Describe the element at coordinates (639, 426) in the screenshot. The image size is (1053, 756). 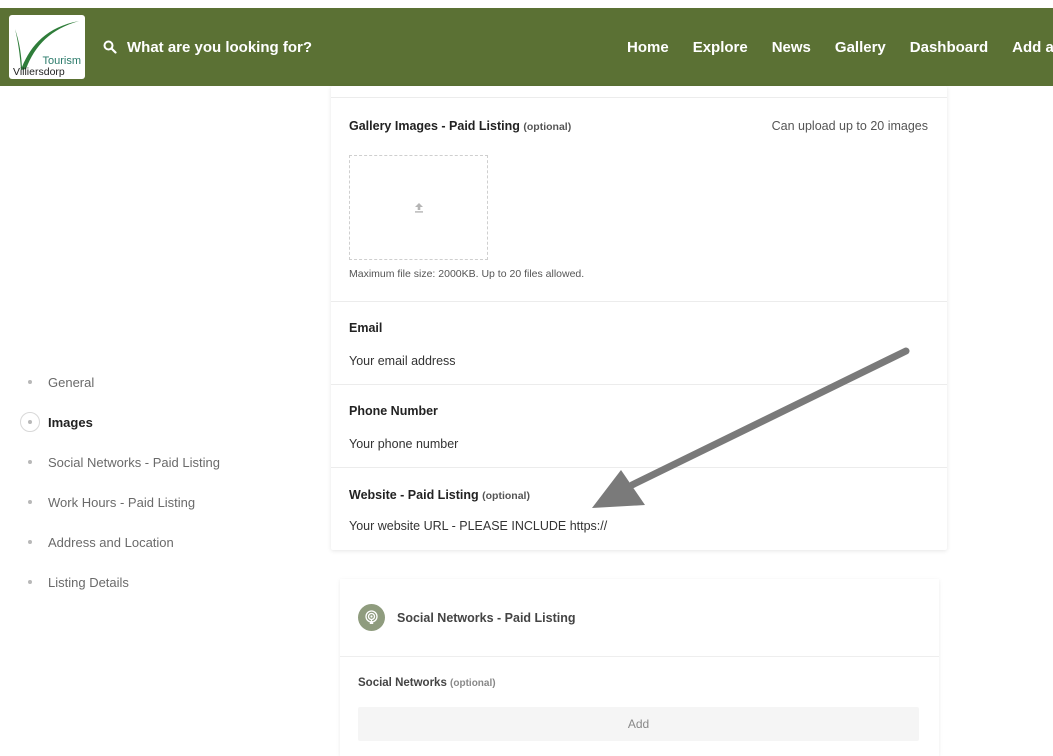
I see `phone-field: Phone Number Your phone number` at that location.